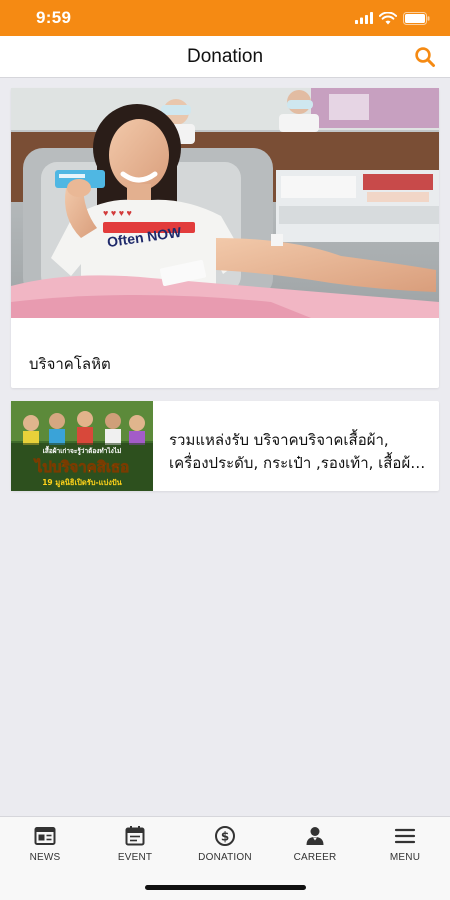  Describe the element at coordinates (45, 857) in the screenshot. I see `tab-label: NEWS` at that location.